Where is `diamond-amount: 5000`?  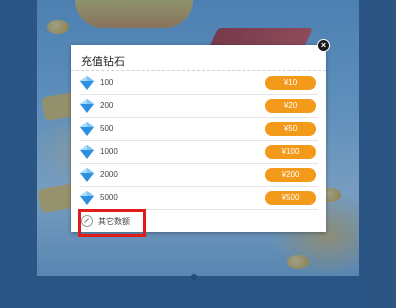
diamond-amount: 5000 is located at coordinates (109, 197).